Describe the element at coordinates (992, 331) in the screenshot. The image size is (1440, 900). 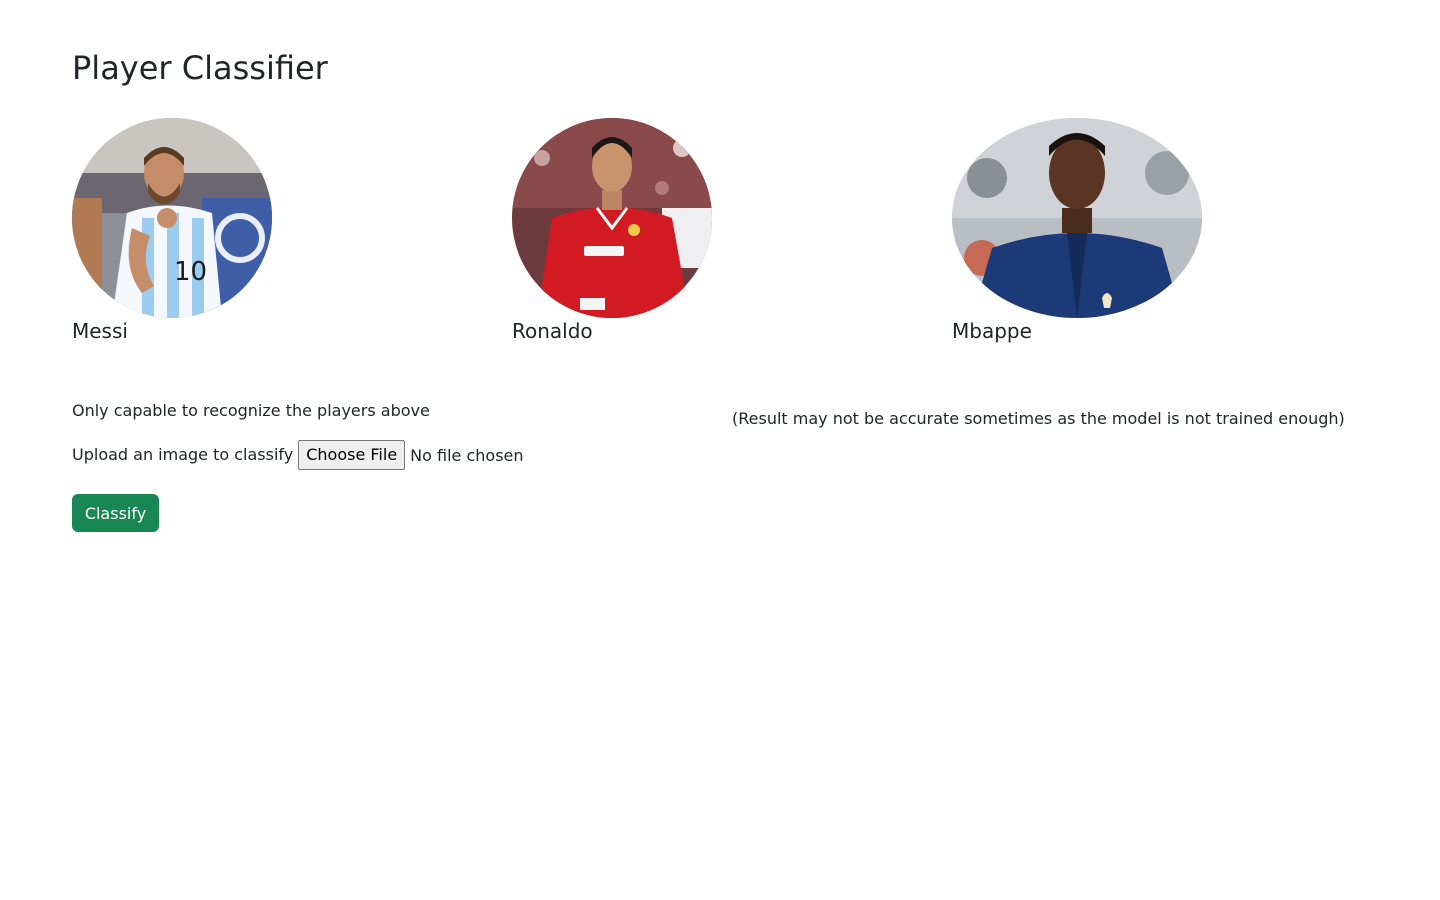
I see `player-name: Mbappe` at that location.